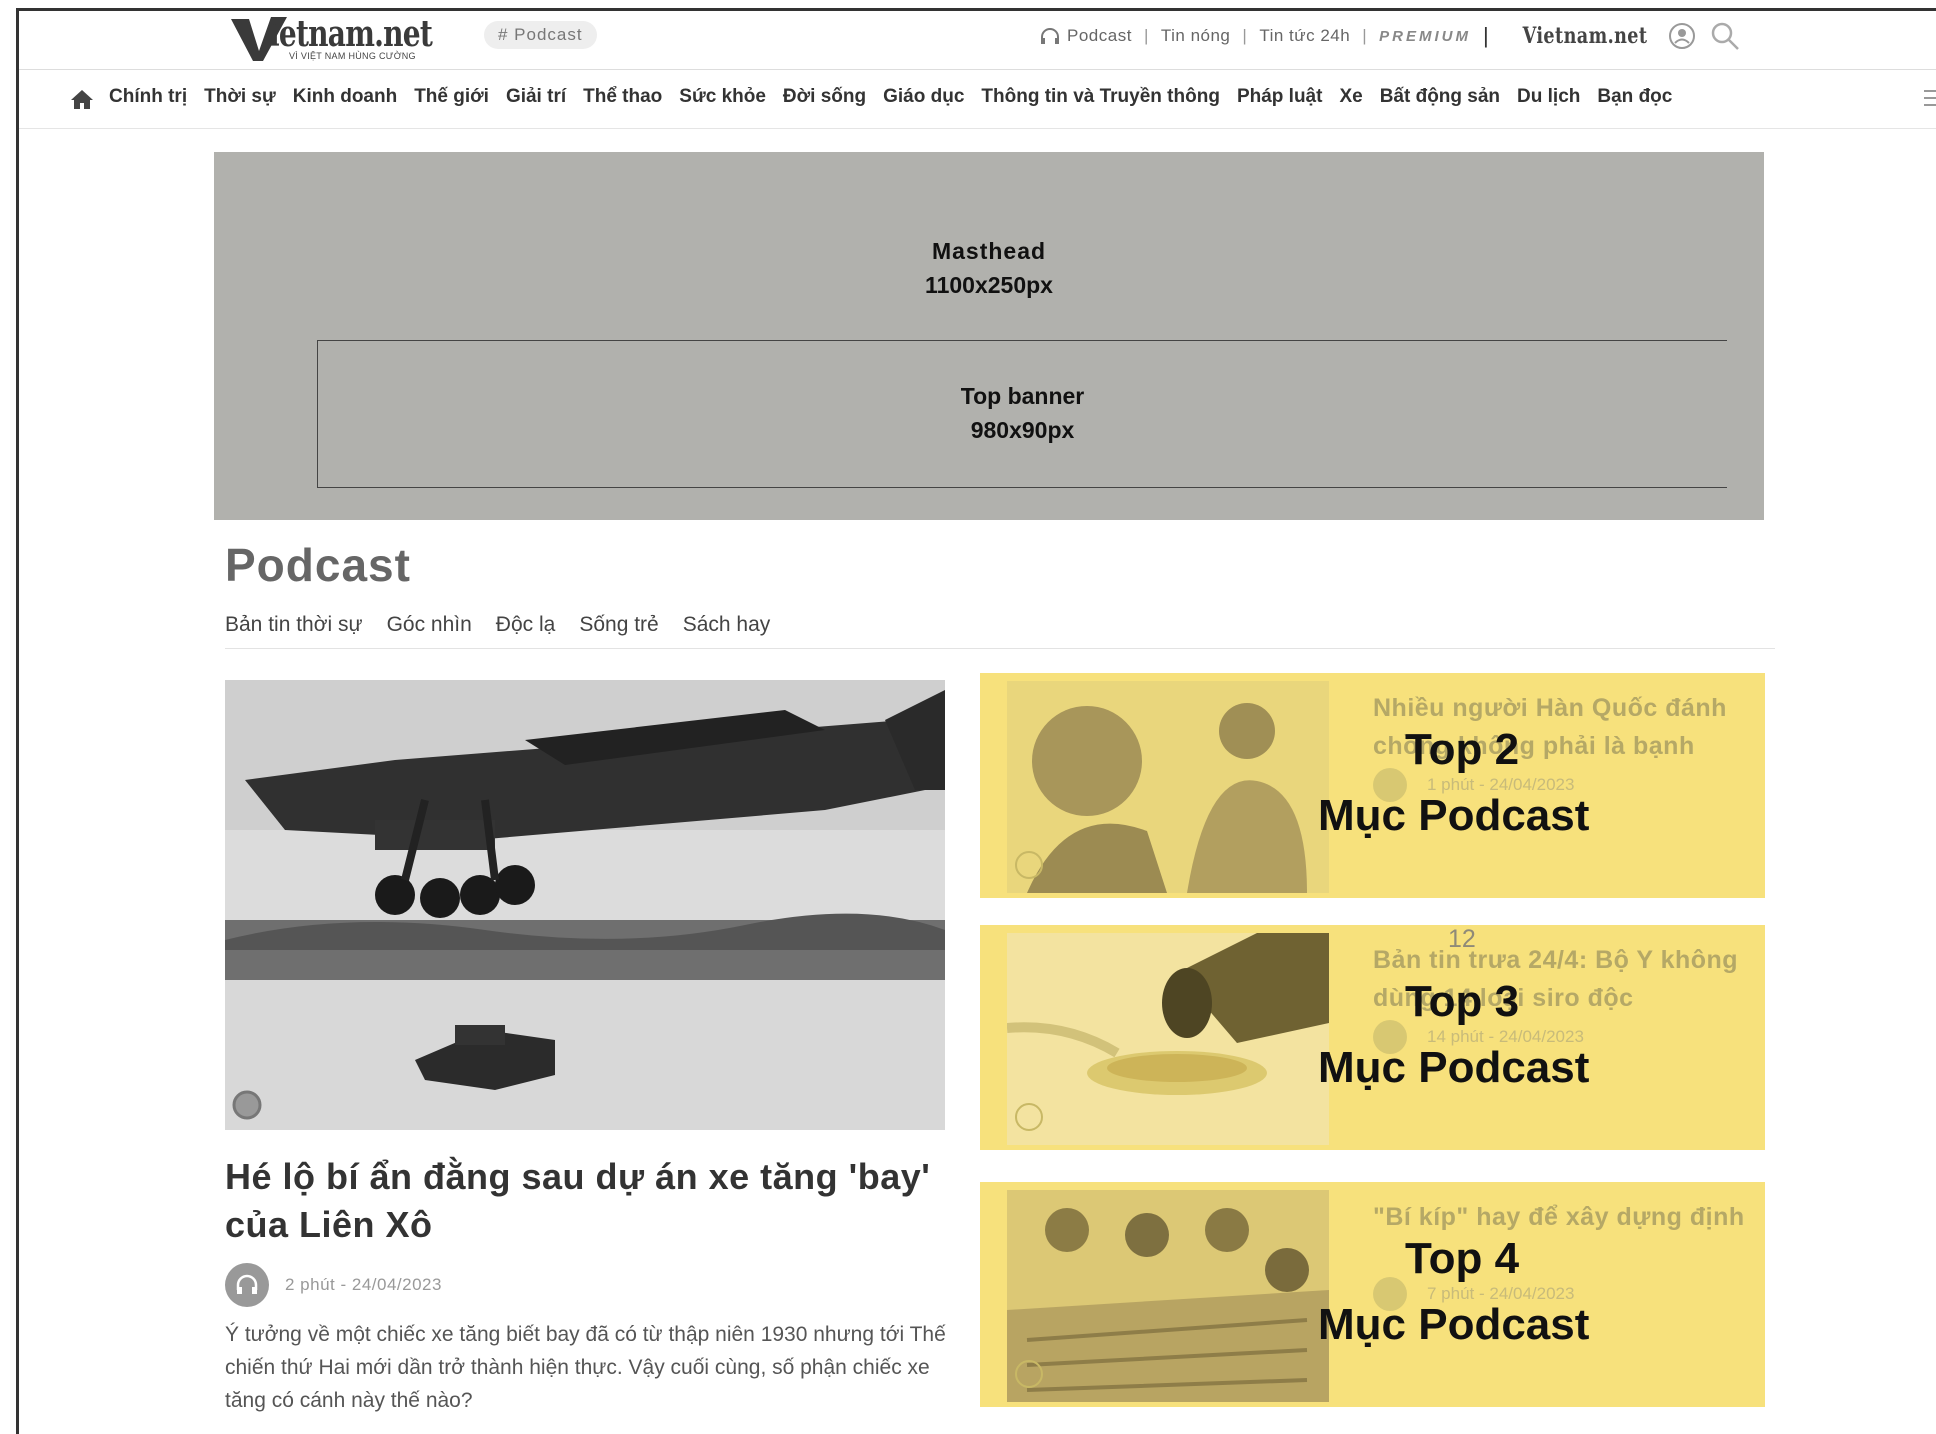 The height and width of the screenshot is (1434, 1936). What do you see at coordinates (1350, 97) in the screenshot?
I see `nav-item-cars: Xe` at bounding box center [1350, 97].